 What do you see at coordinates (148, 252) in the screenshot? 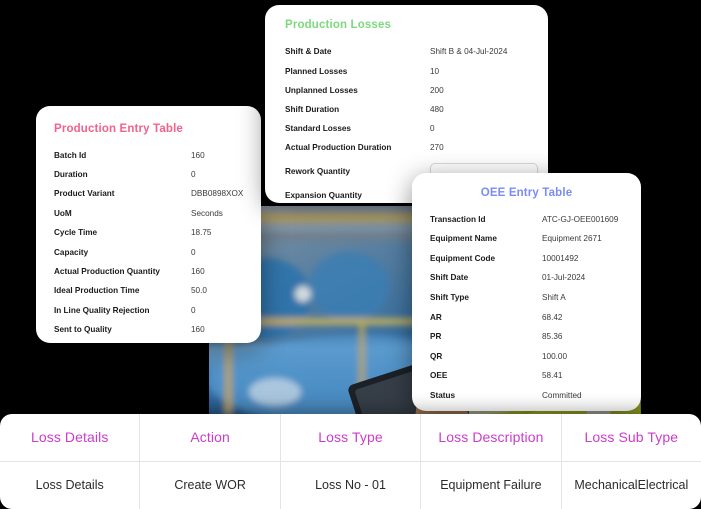
I see `table-row: Capacity 0` at bounding box center [148, 252].